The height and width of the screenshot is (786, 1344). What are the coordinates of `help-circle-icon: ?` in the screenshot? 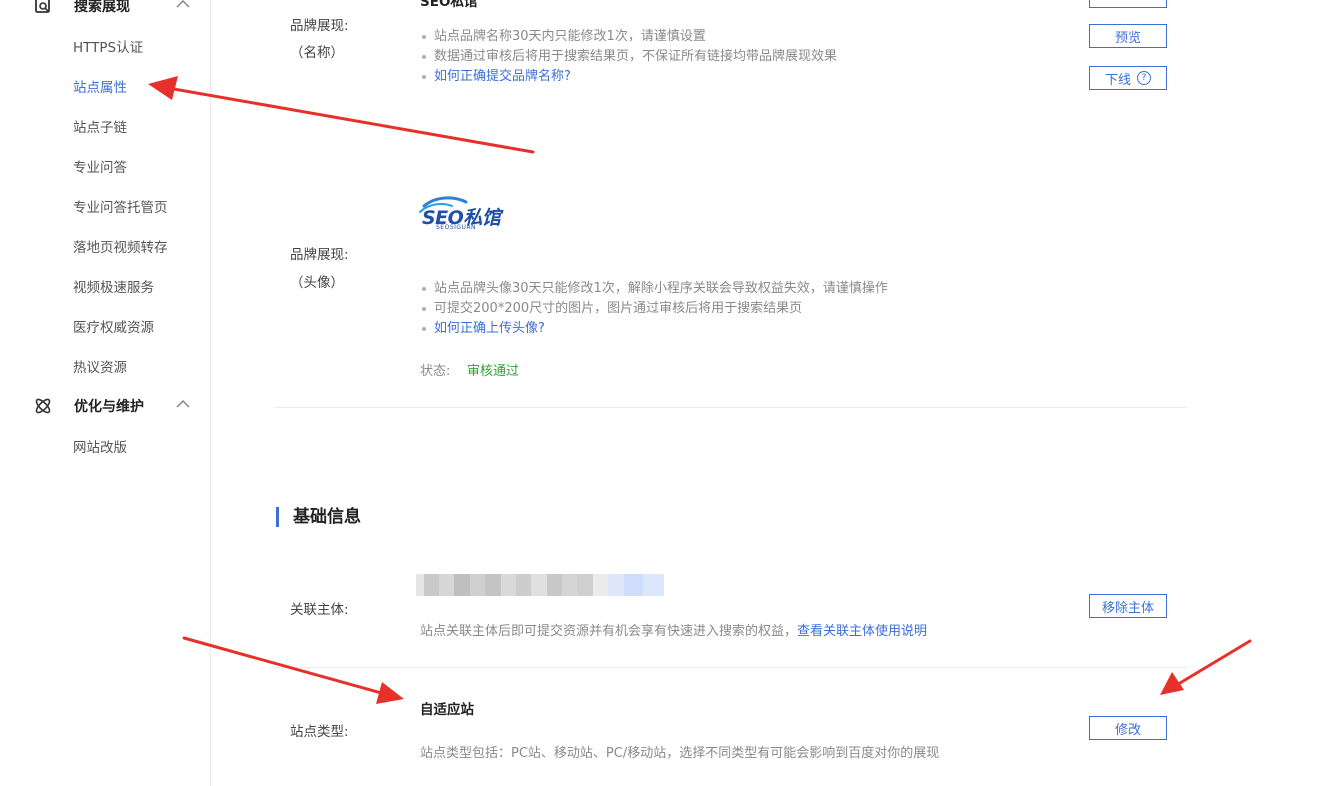 It's located at (1144, 78).